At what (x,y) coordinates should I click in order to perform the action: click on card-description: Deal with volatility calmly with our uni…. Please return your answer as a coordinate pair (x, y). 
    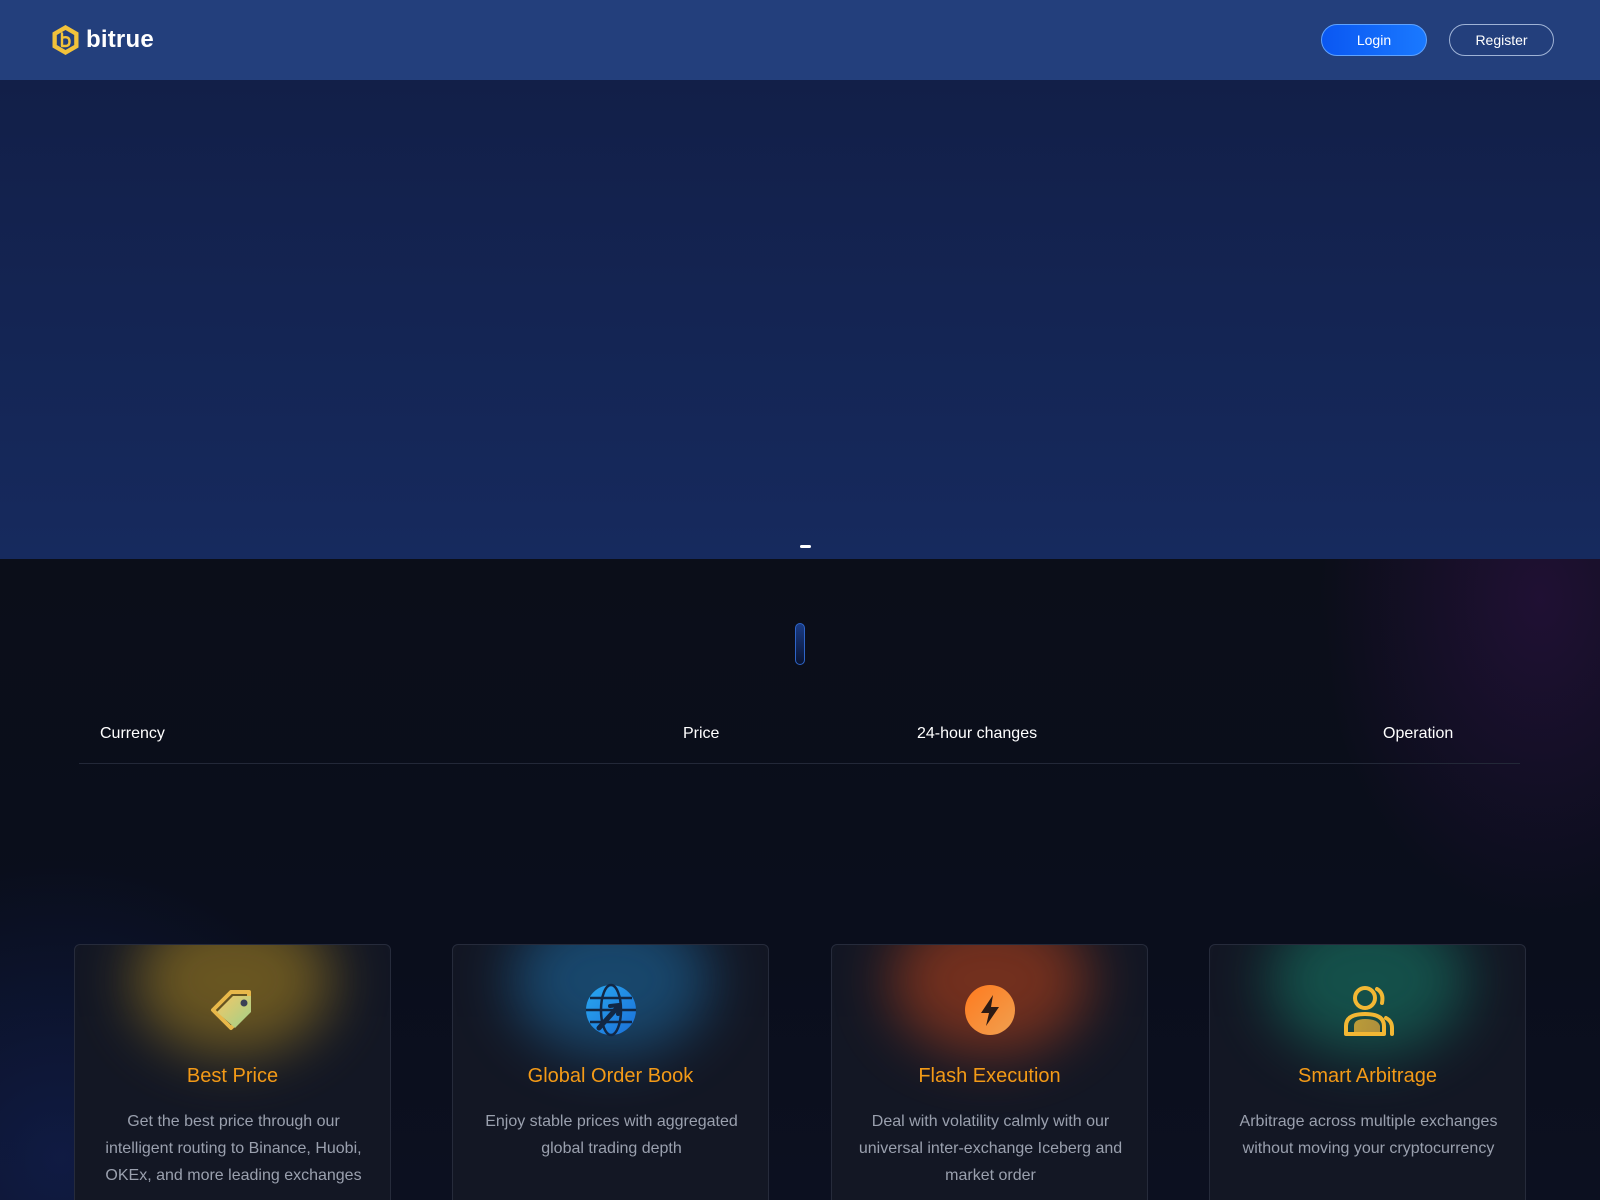
    Looking at the image, I should click on (990, 1148).